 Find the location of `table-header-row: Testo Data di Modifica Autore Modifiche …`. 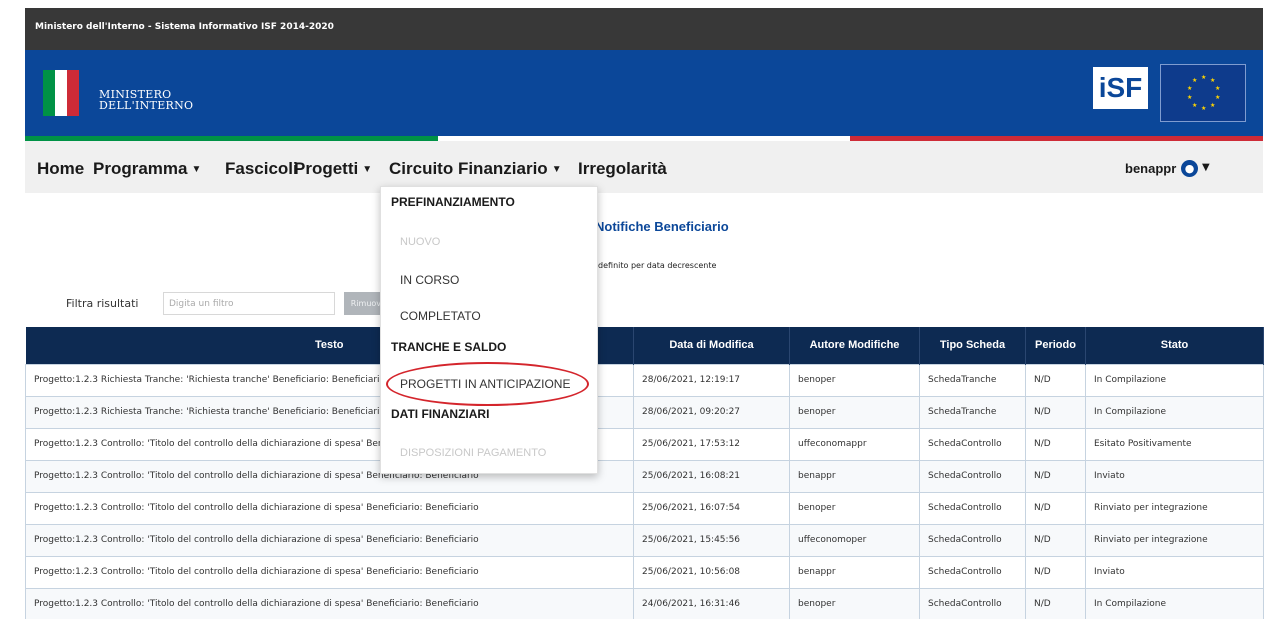

table-header-row: Testo Data di Modifica Autore Modifiche … is located at coordinates (644, 345).